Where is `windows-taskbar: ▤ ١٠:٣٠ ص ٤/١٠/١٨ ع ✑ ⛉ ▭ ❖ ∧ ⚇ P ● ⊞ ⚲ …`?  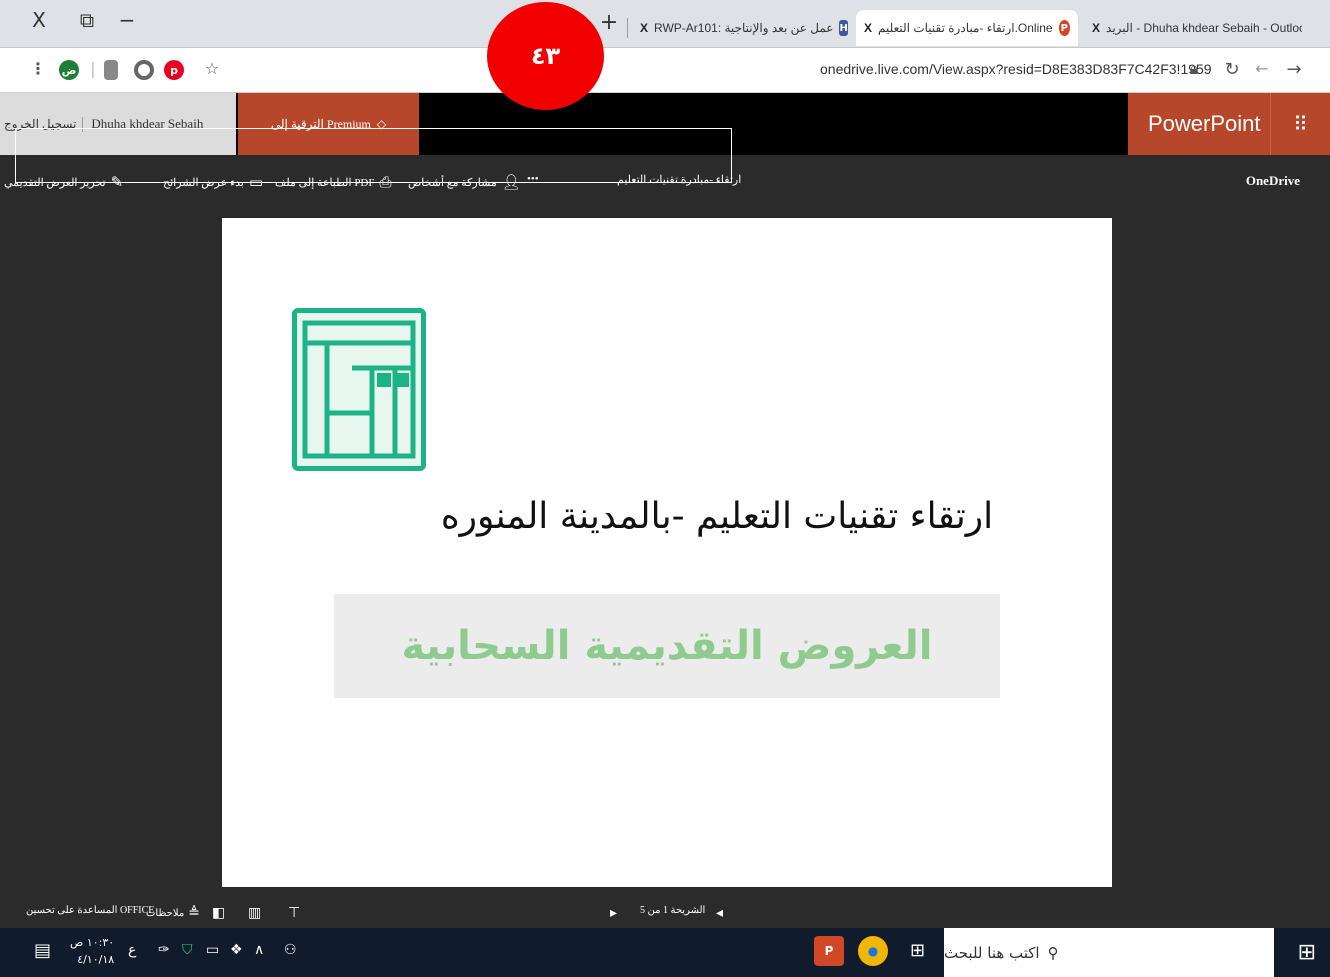
windows-taskbar: ▤ ١٠:٣٠ ص ٤/١٠/١٨ ع ✑ ⛉ ▭ ❖ ∧ ⚇ P ● ⊞ ⚲ … is located at coordinates (665, 952).